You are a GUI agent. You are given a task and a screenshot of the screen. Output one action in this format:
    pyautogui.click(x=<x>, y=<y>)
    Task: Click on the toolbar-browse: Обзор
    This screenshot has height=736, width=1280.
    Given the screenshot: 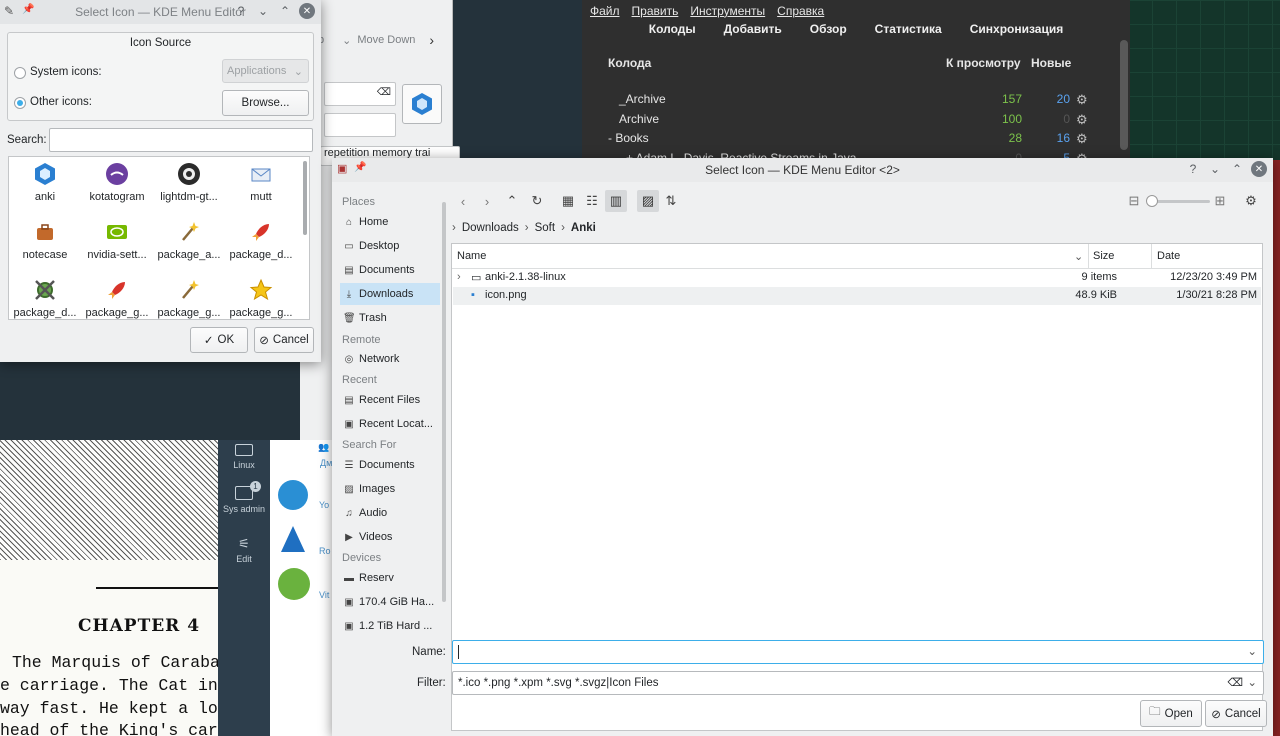 What is the action you would take?
    pyautogui.click(x=828, y=33)
    